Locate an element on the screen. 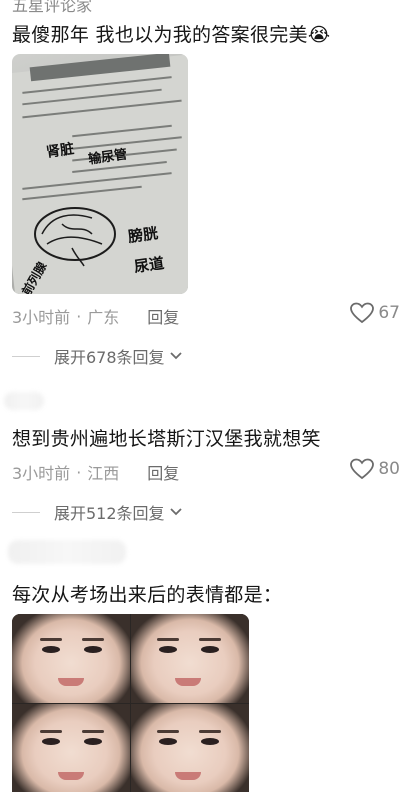  like-button: 67 is located at coordinates (375, 313).